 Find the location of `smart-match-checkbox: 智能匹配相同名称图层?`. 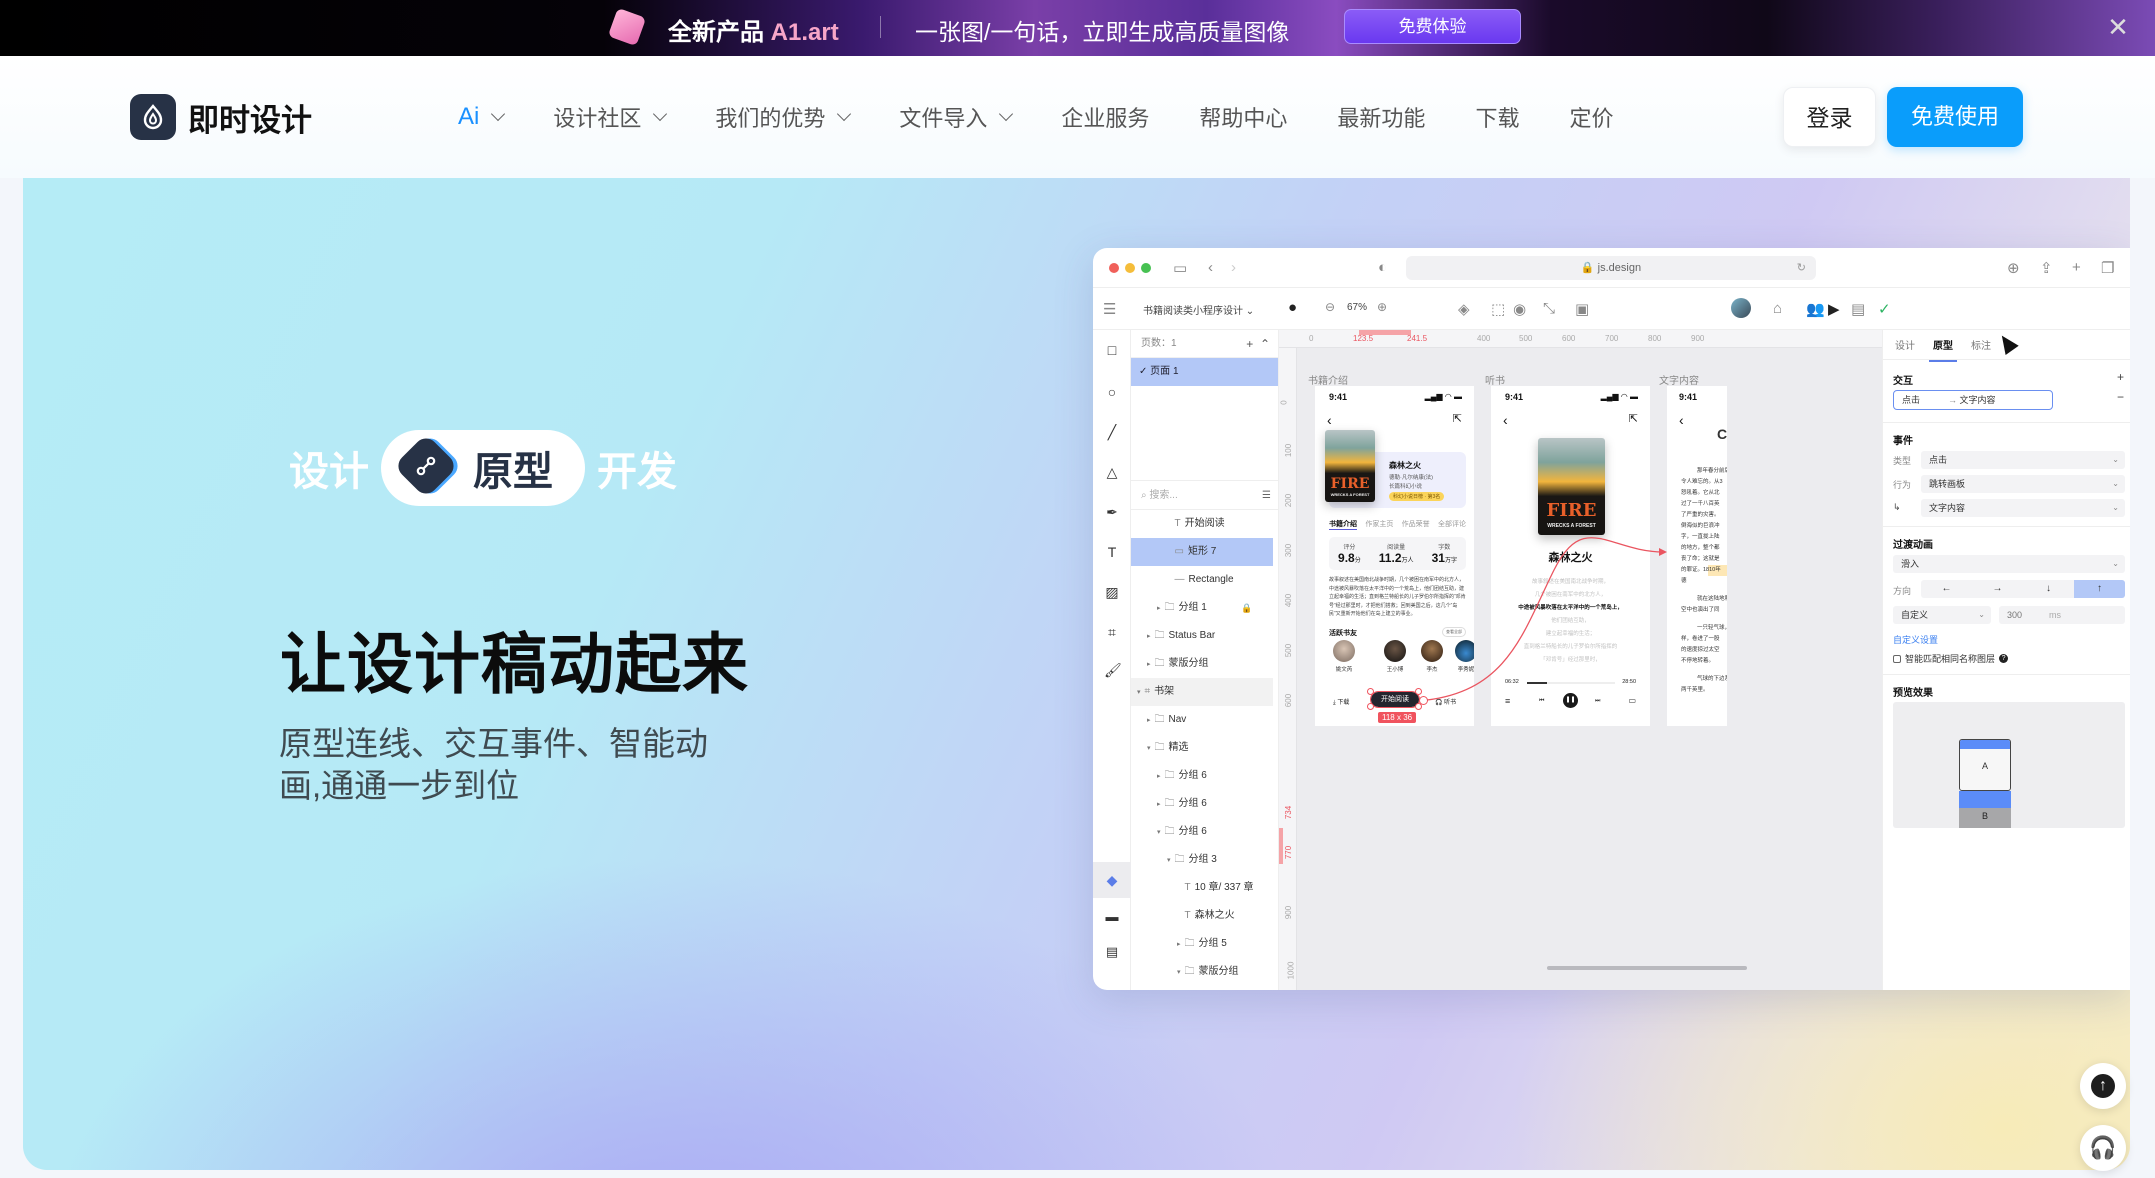

smart-match-checkbox: 智能匹配相同名称图层? is located at coordinates (1951, 658).